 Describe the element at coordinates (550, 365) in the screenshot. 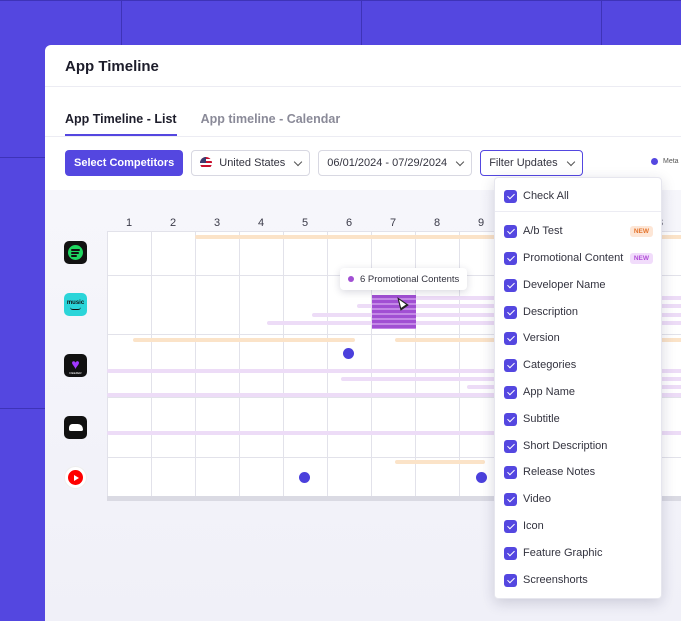

I see `option-label: Categories` at that location.